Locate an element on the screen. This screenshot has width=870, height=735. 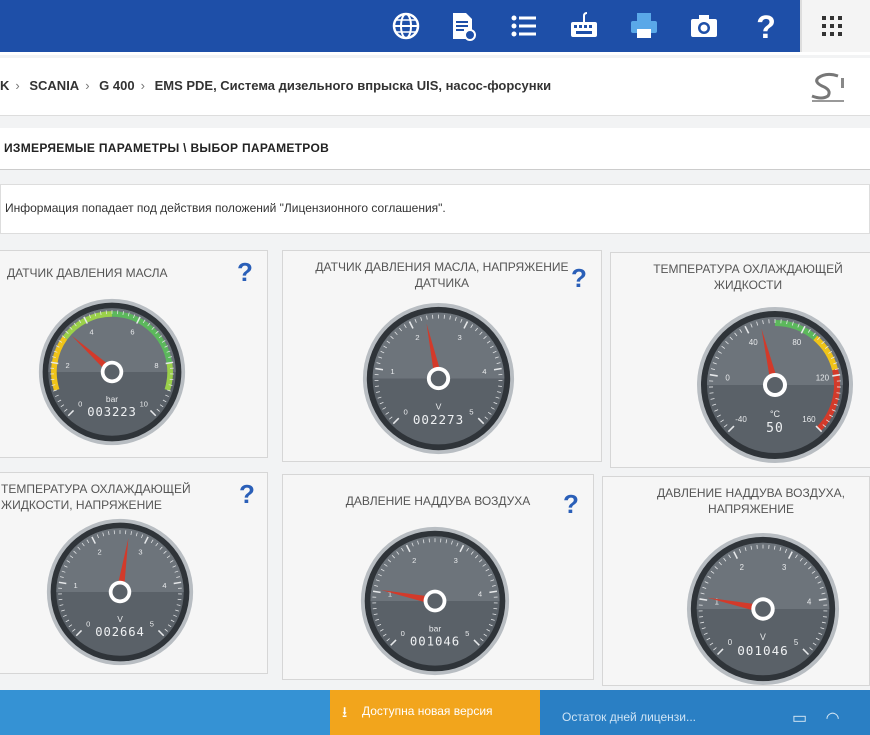
gauge-tick-label: 80 is located at coordinates (796, 342).